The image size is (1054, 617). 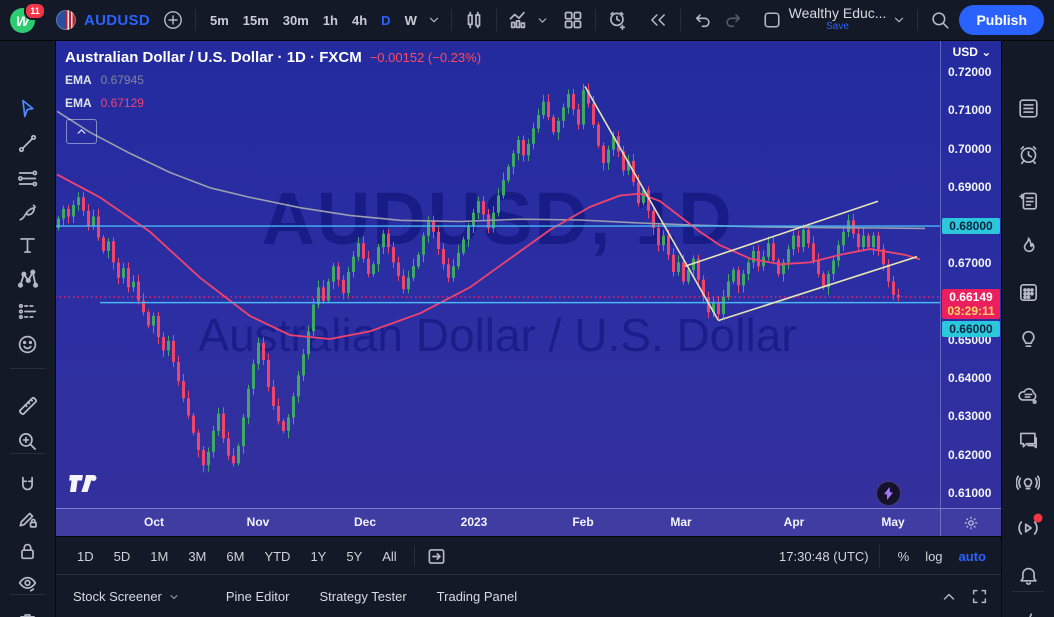 What do you see at coordinates (28, 279) in the screenshot?
I see `tool-xabcd-pattern` at bounding box center [28, 279].